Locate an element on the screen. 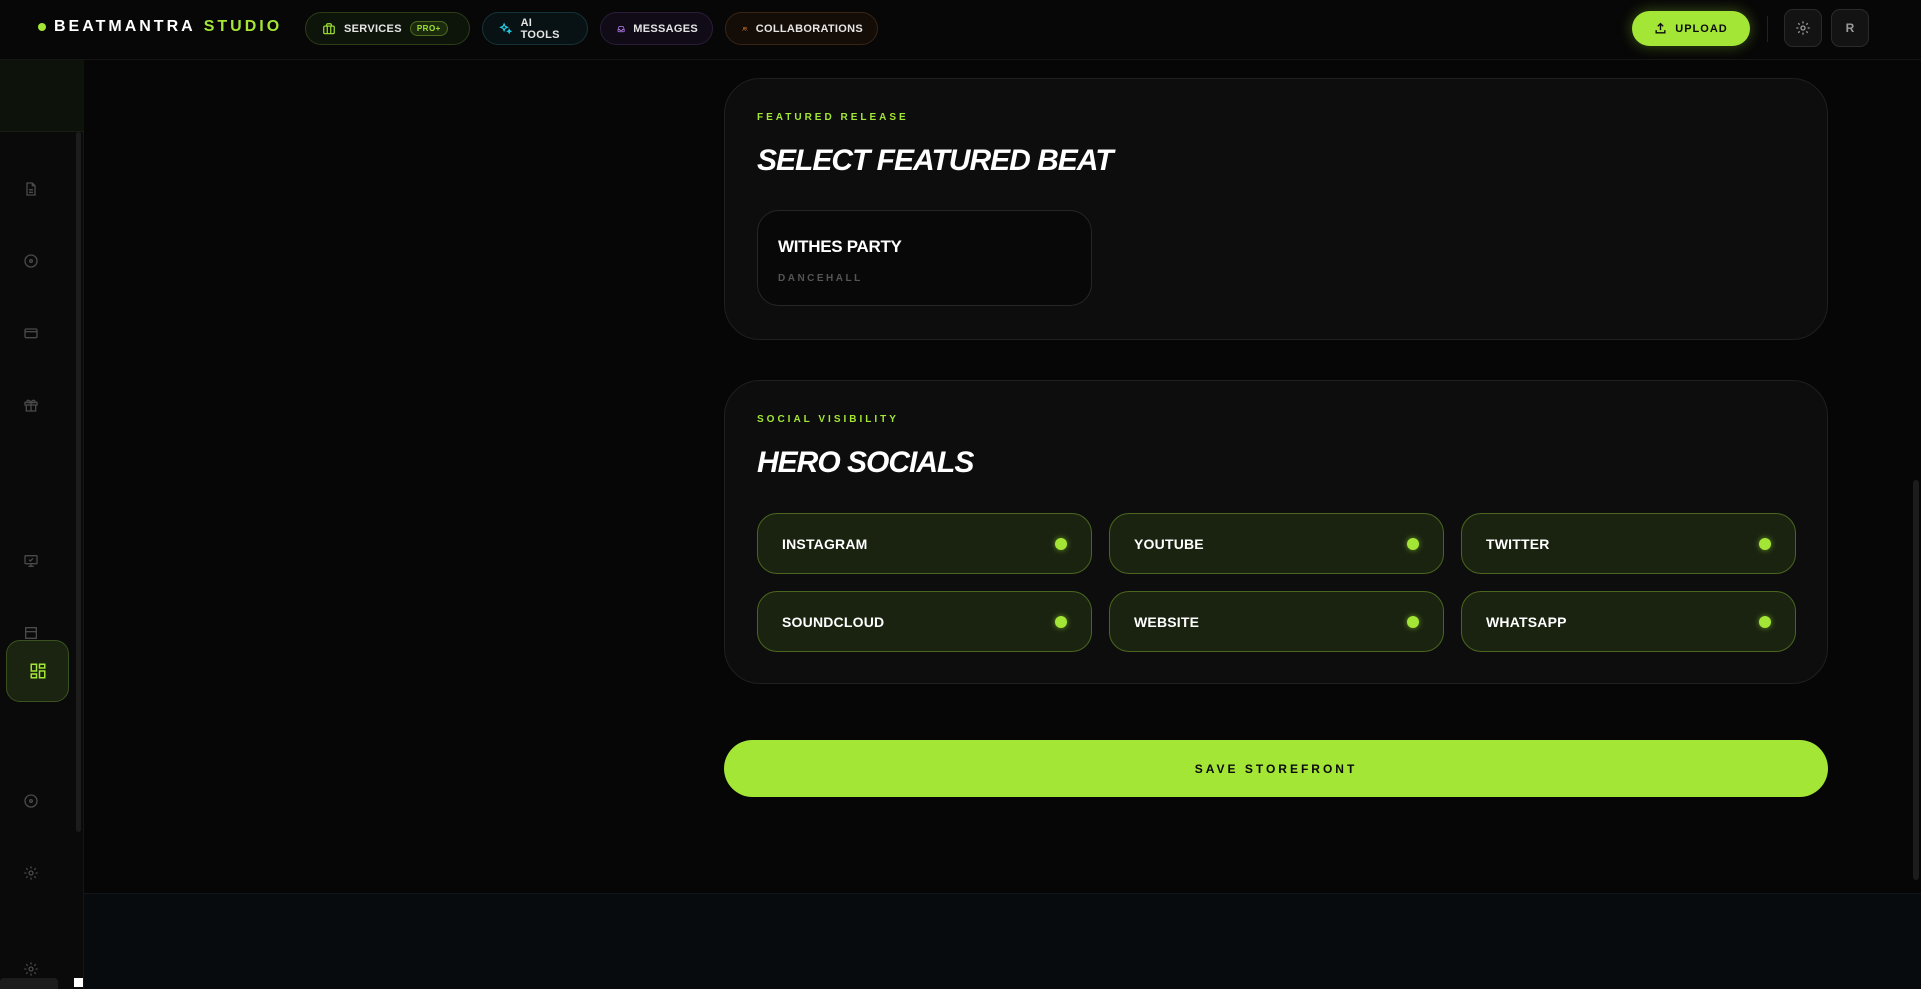  briefcase-icon is located at coordinates (329, 28).